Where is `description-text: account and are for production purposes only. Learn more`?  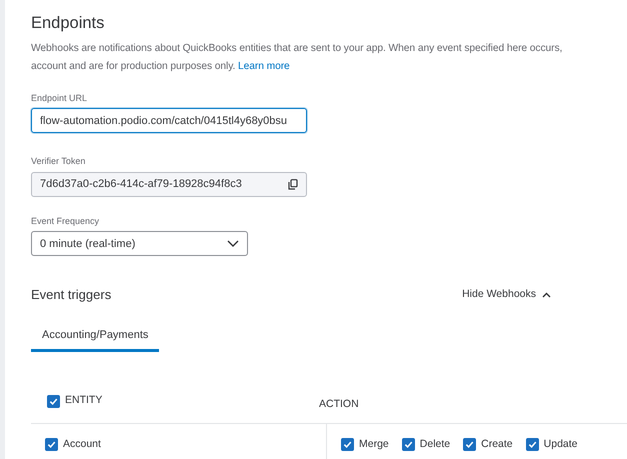 description-text: account and are for production purposes only. Learn more is located at coordinates (161, 67).